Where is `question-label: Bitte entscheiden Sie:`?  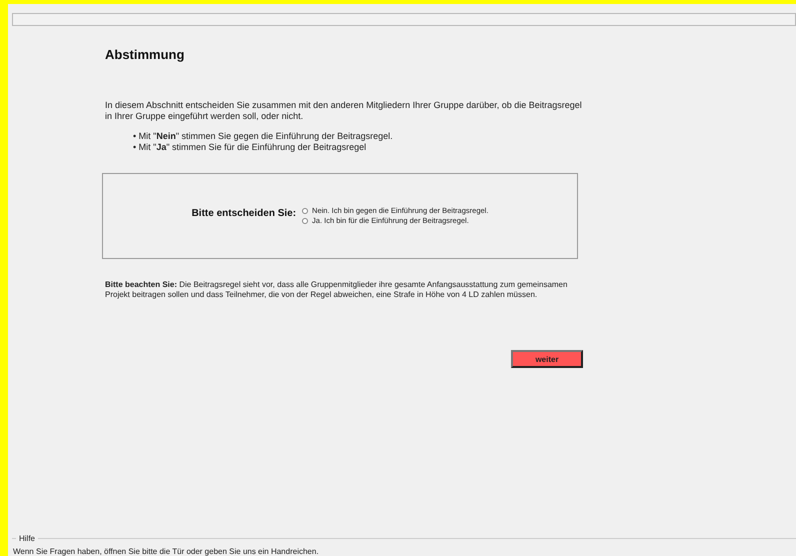 question-label: Bitte entscheiden Sie: is located at coordinates (244, 213).